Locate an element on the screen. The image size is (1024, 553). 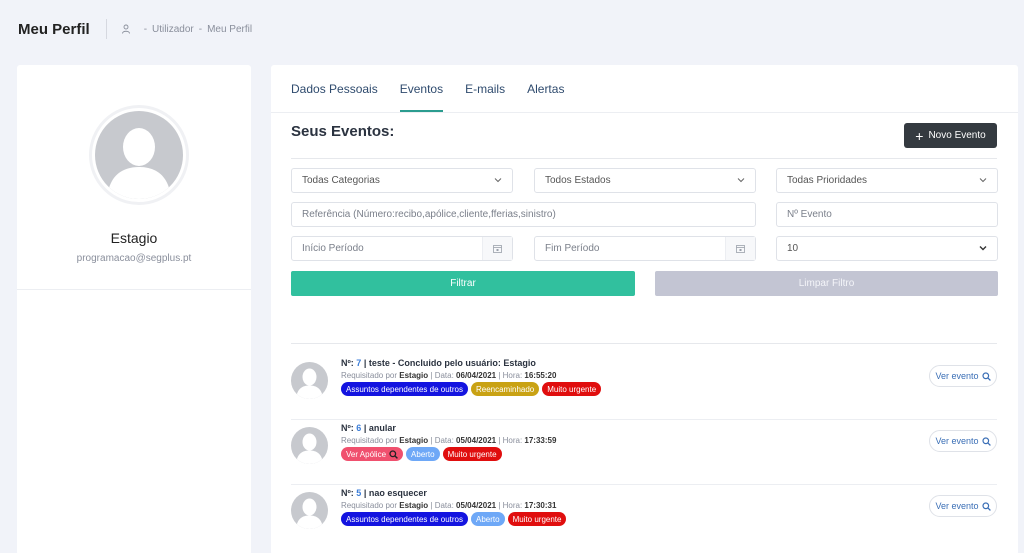
start-period-placeholder: Início Período is located at coordinates (333, 248).